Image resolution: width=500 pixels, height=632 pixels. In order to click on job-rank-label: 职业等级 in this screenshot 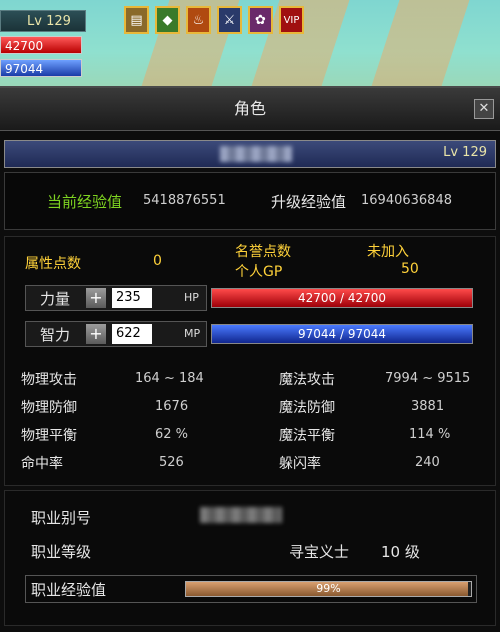, I will do `click(61, 552)`.